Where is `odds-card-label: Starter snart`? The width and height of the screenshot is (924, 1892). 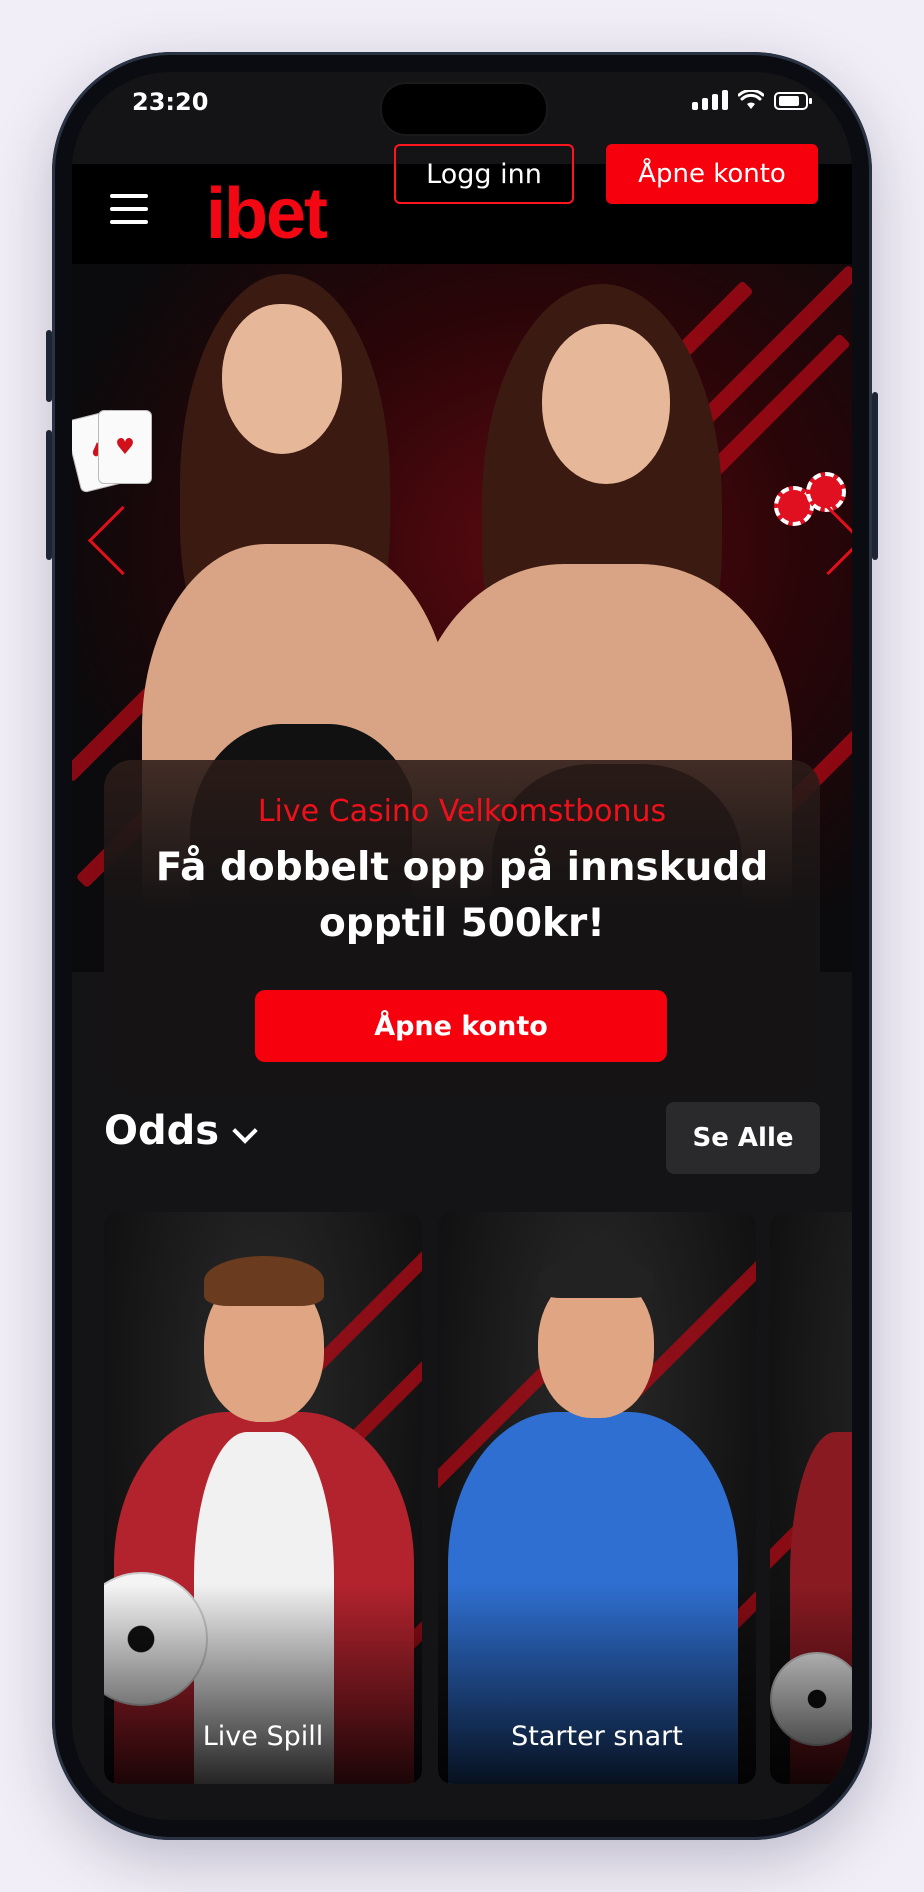
odds-card-label: Starter snart is located at coordinates (597, 1736).